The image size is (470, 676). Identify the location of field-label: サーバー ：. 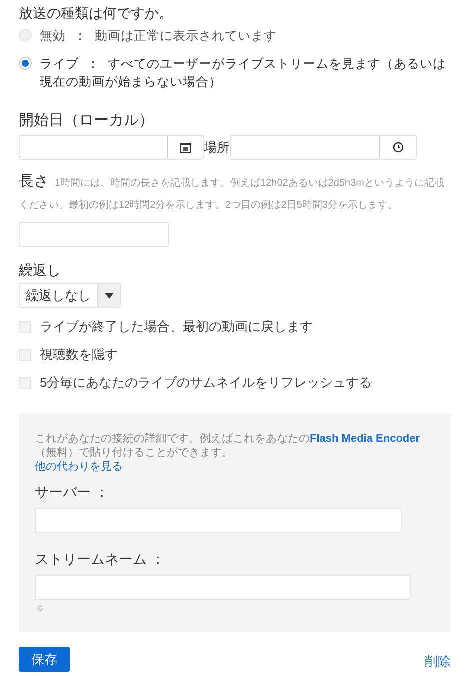
(72, 492).